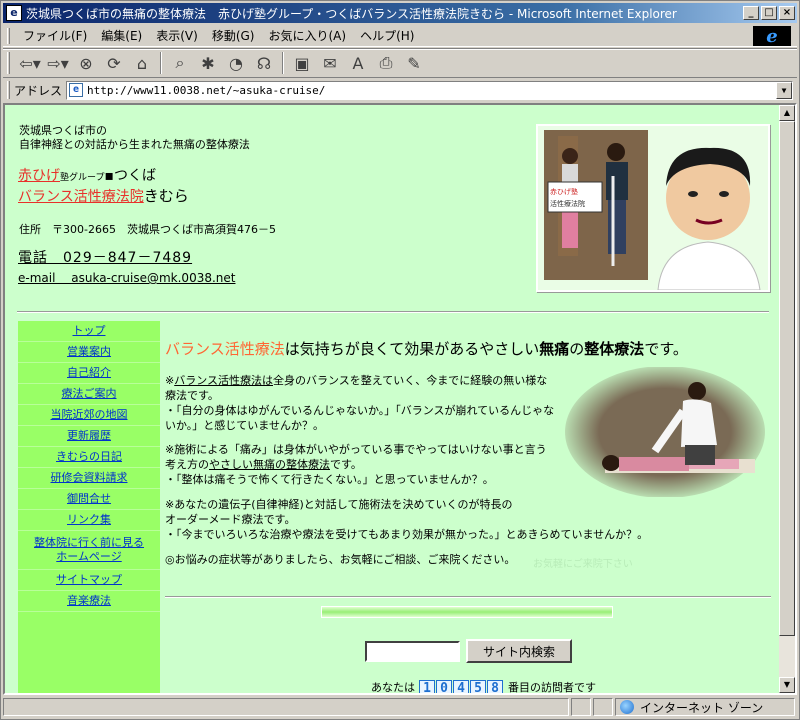 This screenshot has height=720, width=800. I want to click on scroll-up-icon: ▲, so click(787, 113).